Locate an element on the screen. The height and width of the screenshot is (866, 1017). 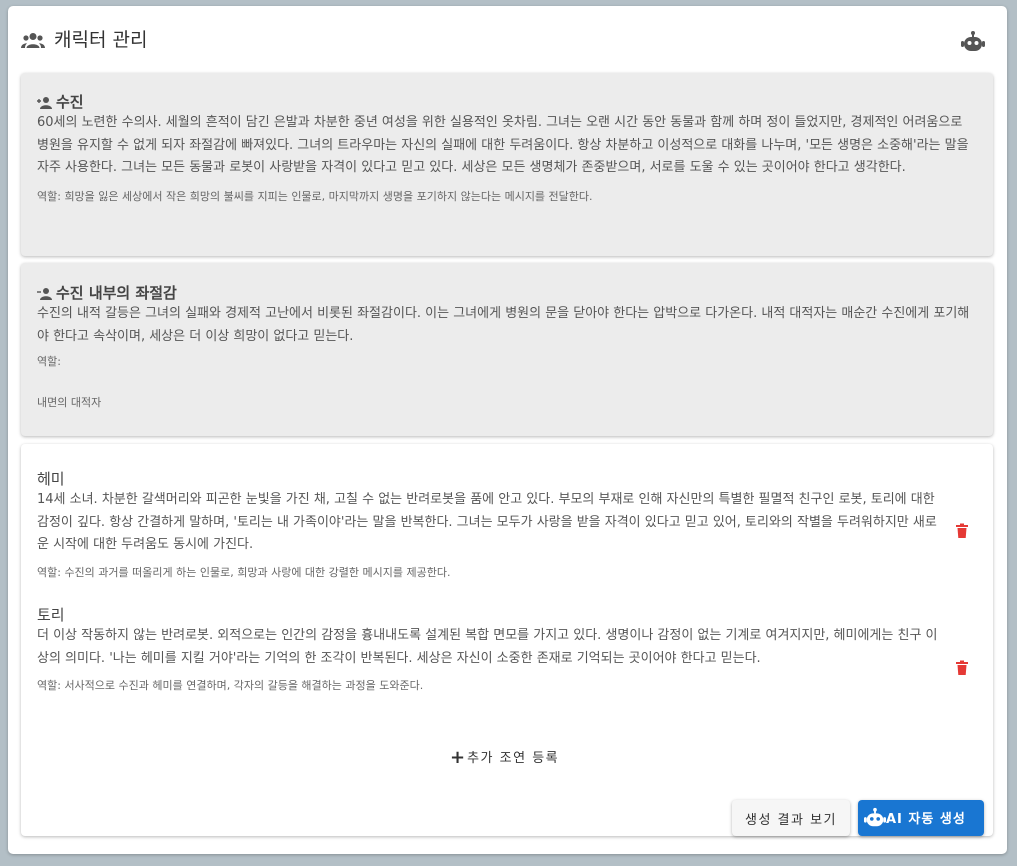
card-role-label: 역할: is located at coordinates (49, 361).